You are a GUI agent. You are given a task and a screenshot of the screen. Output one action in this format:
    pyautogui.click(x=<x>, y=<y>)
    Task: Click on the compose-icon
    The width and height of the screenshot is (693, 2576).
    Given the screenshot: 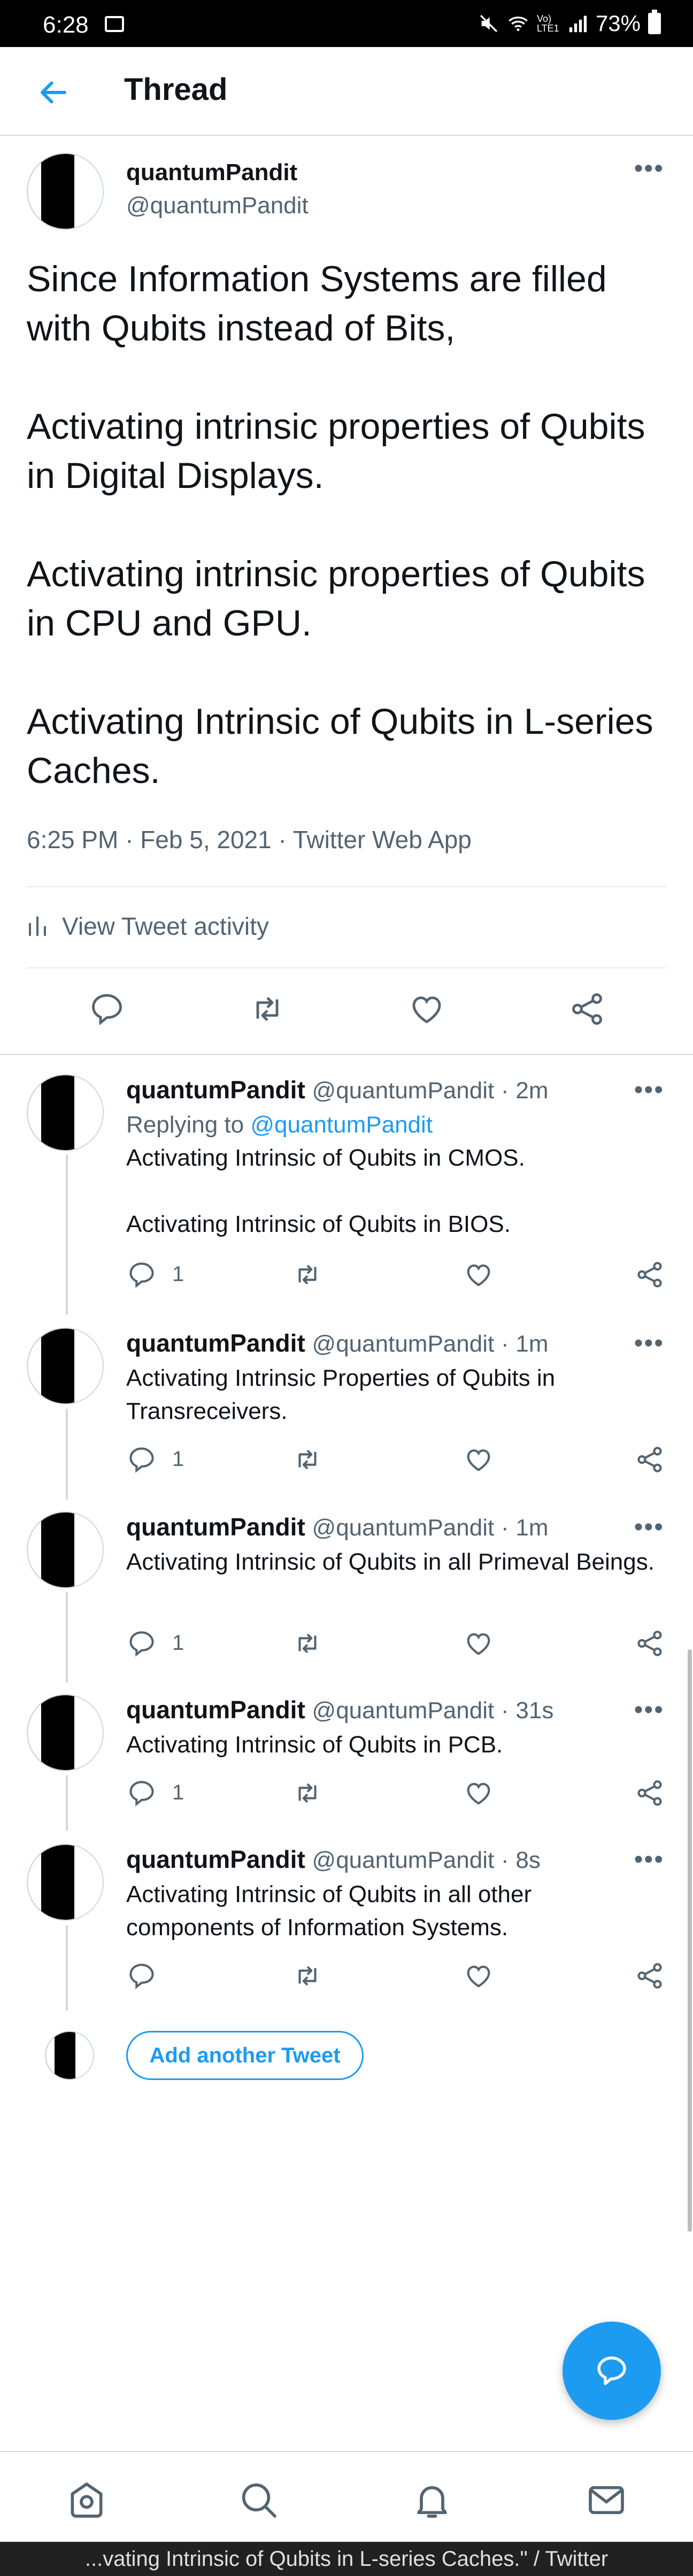 What is the action you would take?
    pyautogui.click(x=611, y=2370)
    